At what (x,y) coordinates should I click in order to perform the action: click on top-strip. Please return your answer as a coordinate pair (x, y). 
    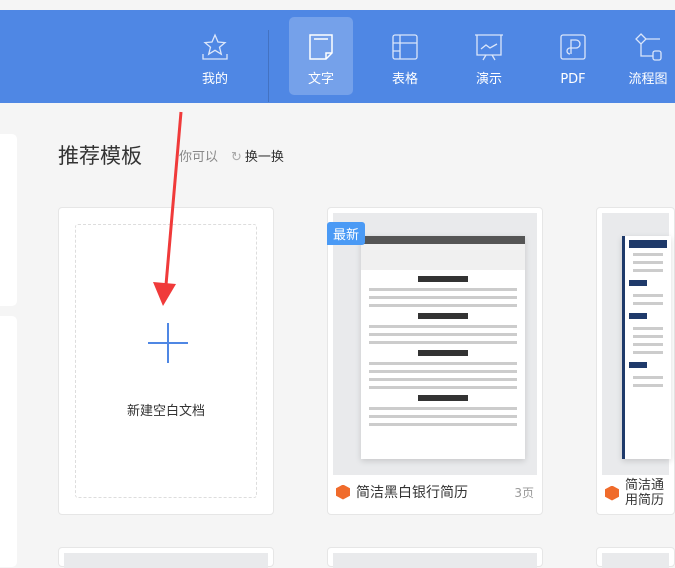
    Looking at the image, I should click on (337, 5).